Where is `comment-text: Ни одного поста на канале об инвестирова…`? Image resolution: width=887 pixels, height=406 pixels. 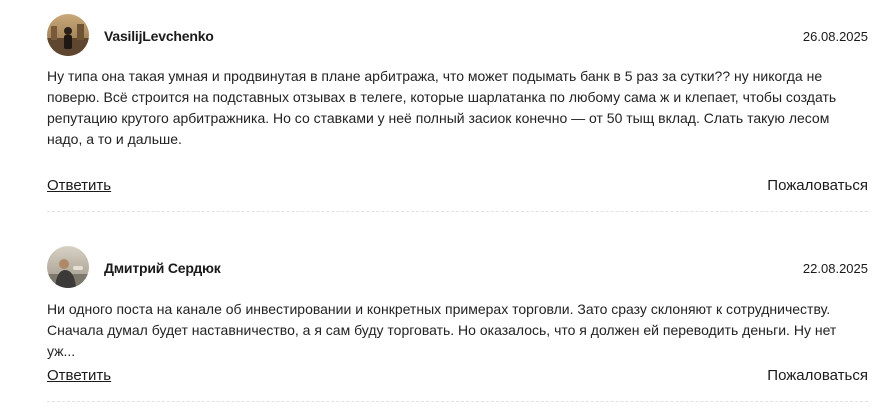 comment-text: Ни одного поста на канале об инвестирова… is located at coordinates (442, 330).